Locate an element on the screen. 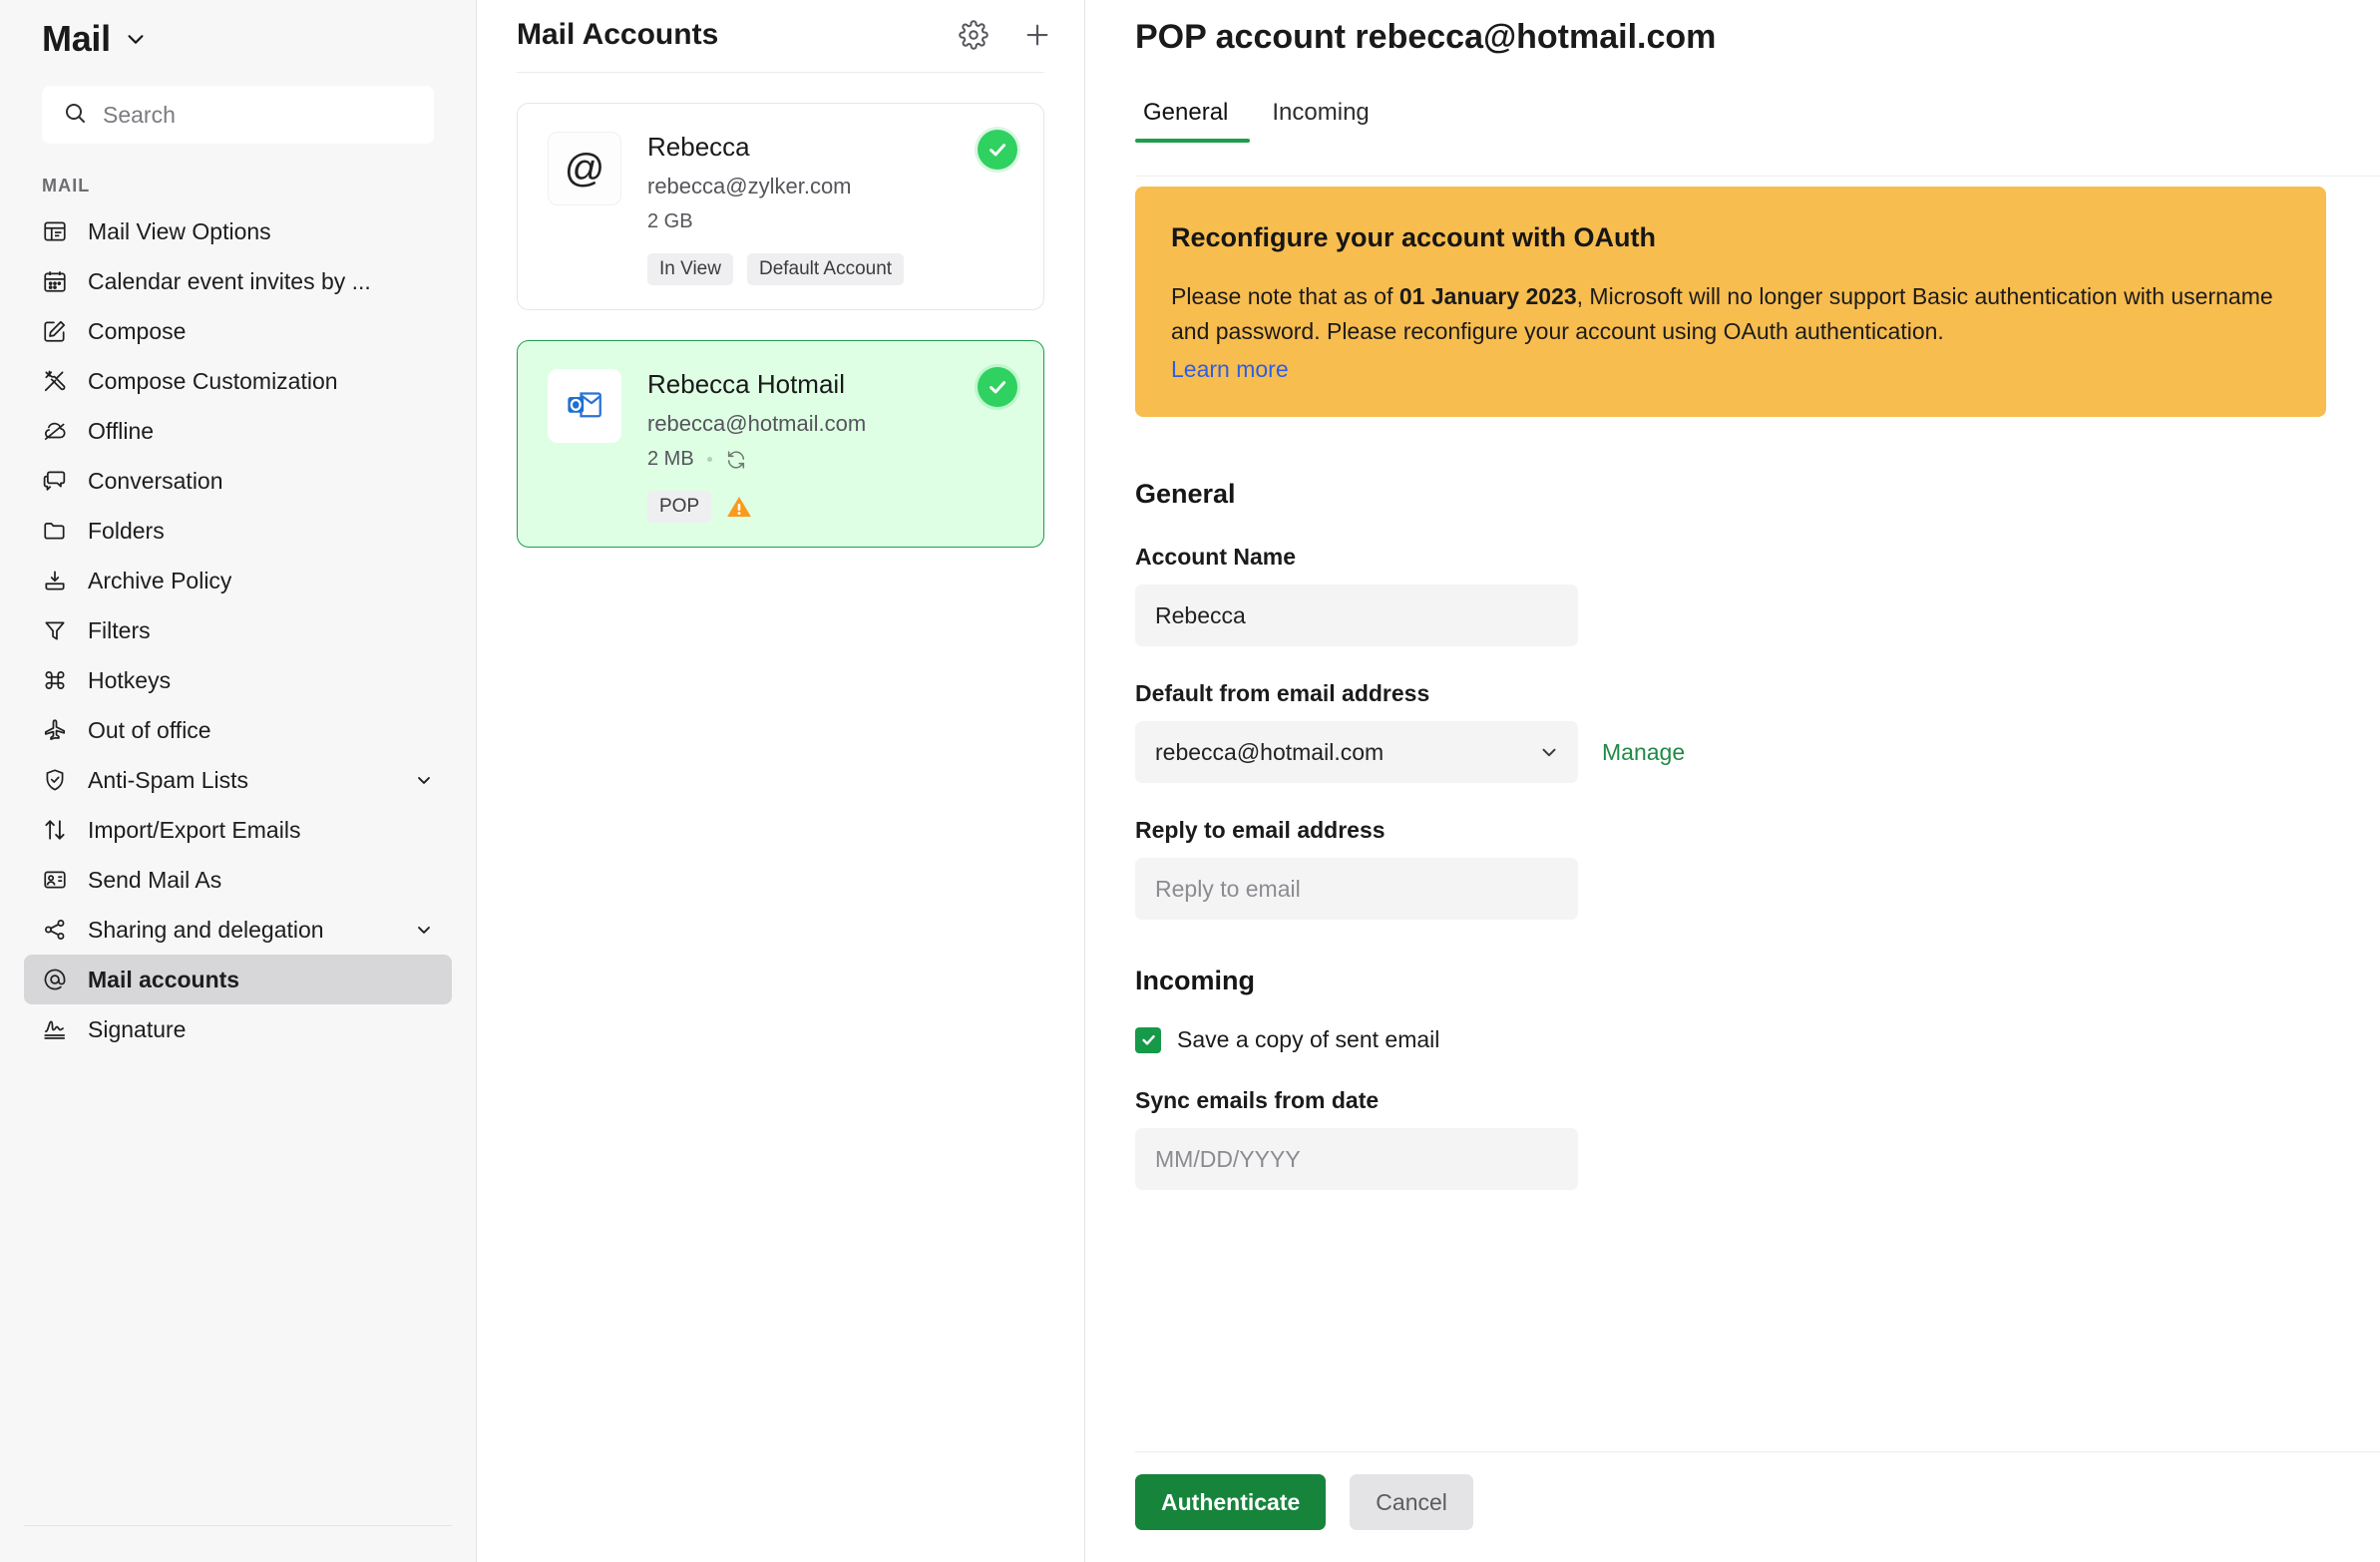 This screenshot has height=1562, width=2380. tab-incoming: Incoming is located at coordinates (1320, 121).